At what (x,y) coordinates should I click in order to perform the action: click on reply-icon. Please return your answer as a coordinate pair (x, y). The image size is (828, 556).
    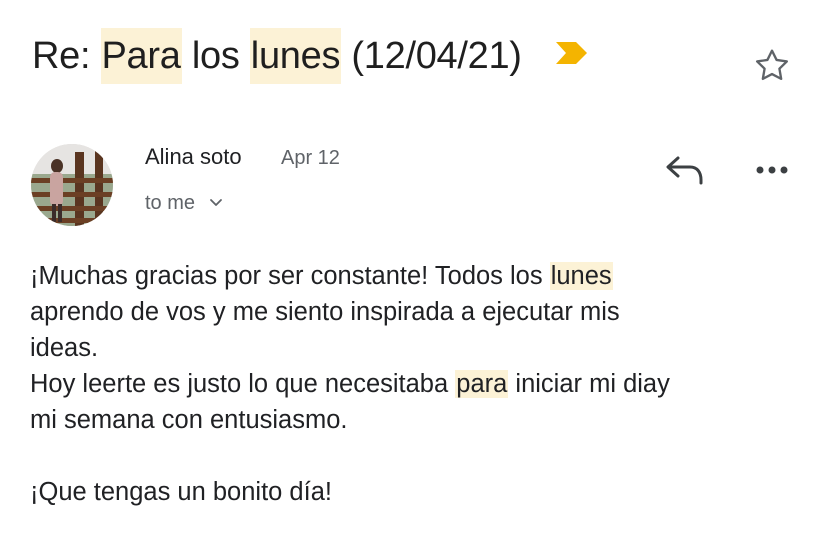
    Looking at the image, I should click on (685, 170).